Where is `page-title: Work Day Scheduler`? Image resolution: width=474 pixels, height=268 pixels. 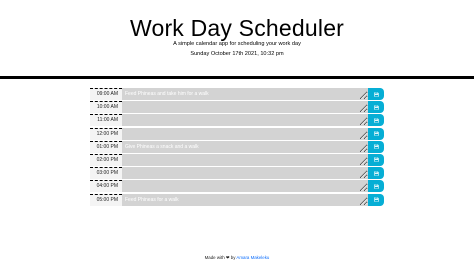
page-title: Work Day Scheduler is located at coordinates (237, 28).